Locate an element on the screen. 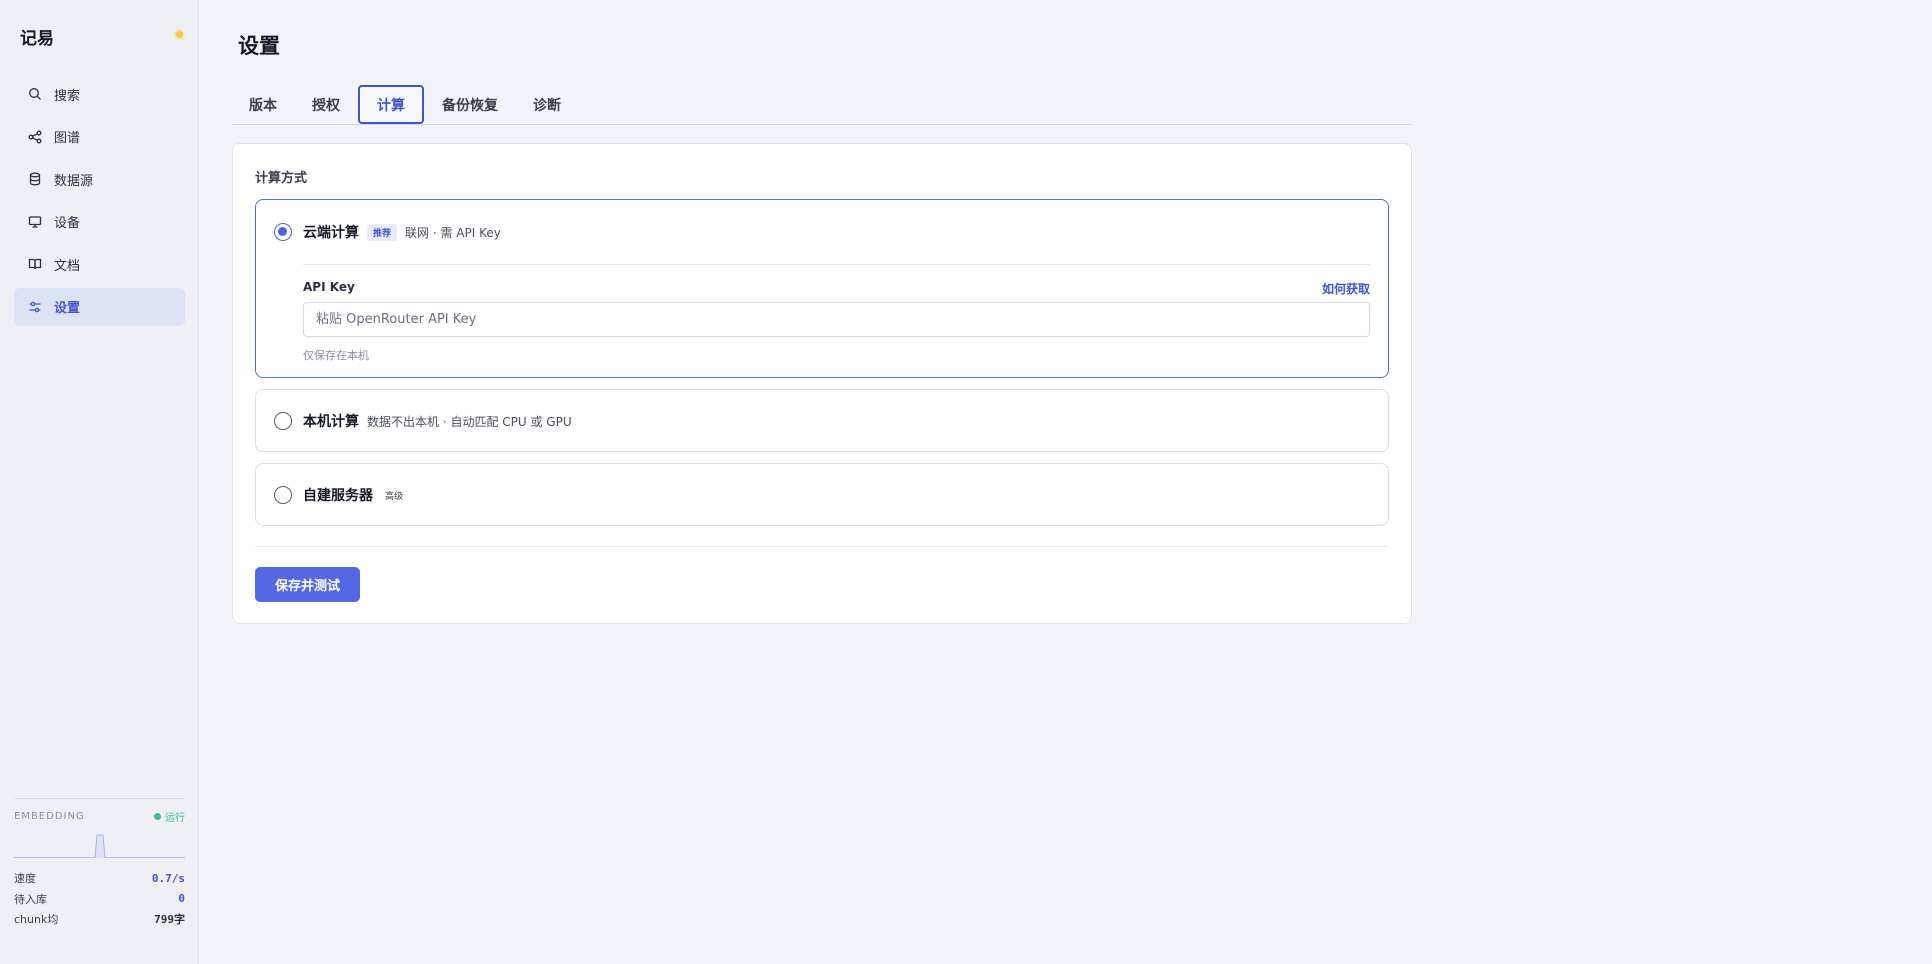 This screenshot has width=1932, height=964. recommended-badge: 推荐 is located at coordinates (382, 232).